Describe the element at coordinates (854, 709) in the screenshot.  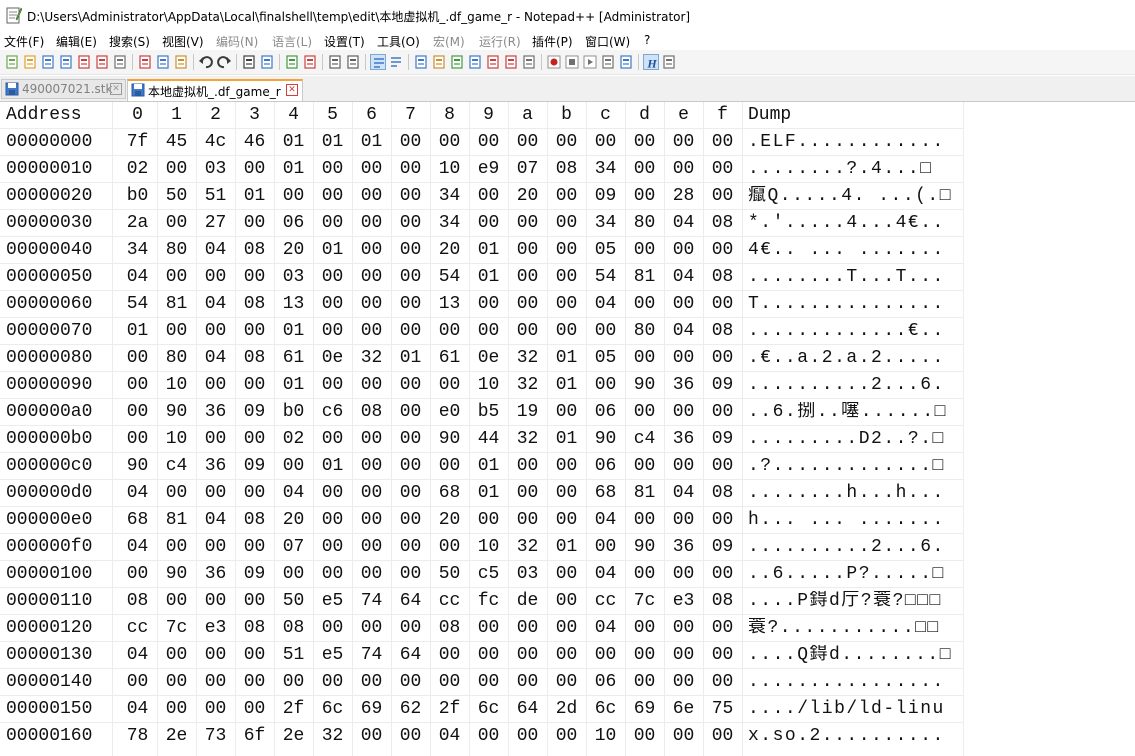
I see `dump-cell: ..../lib/ld-linu` at that location.